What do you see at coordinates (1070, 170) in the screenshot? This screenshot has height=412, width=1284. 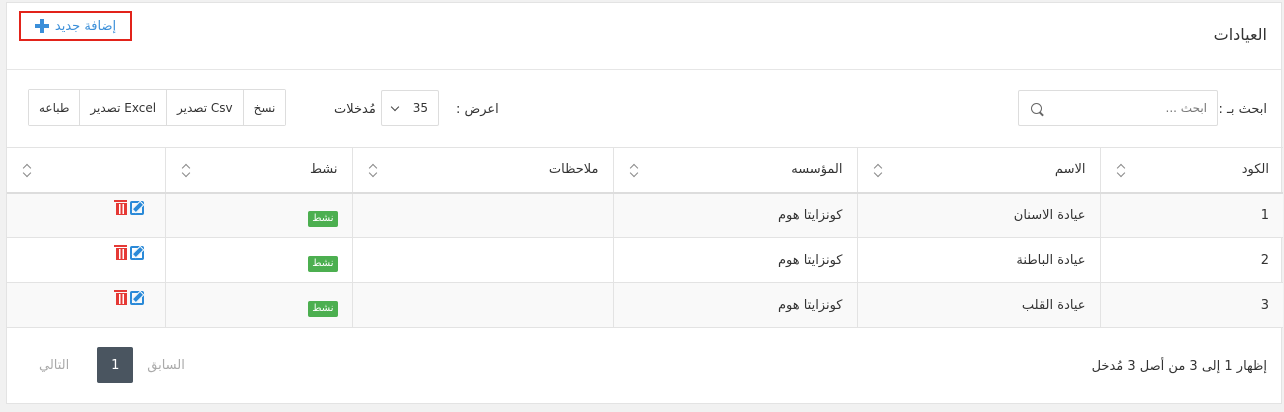 I see `column-label: الاسم` at bounding box center [1070, 170].